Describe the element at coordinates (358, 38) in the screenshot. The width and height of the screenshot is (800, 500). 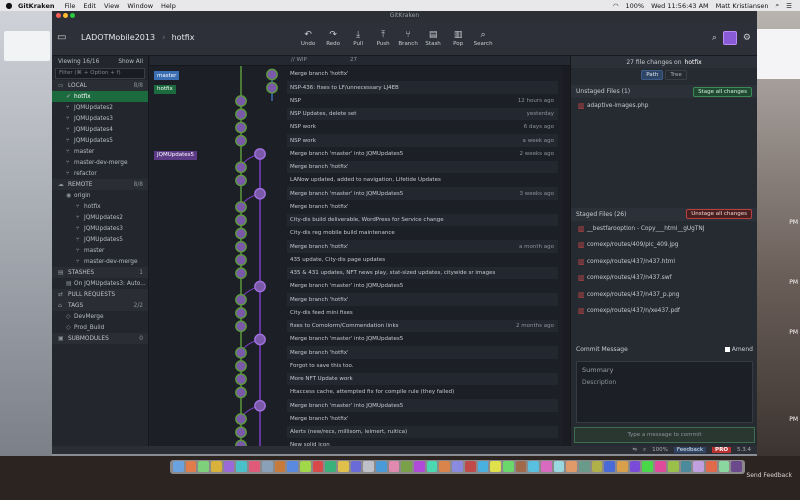
I see `pull-button: ⤓ Pull` at that location.